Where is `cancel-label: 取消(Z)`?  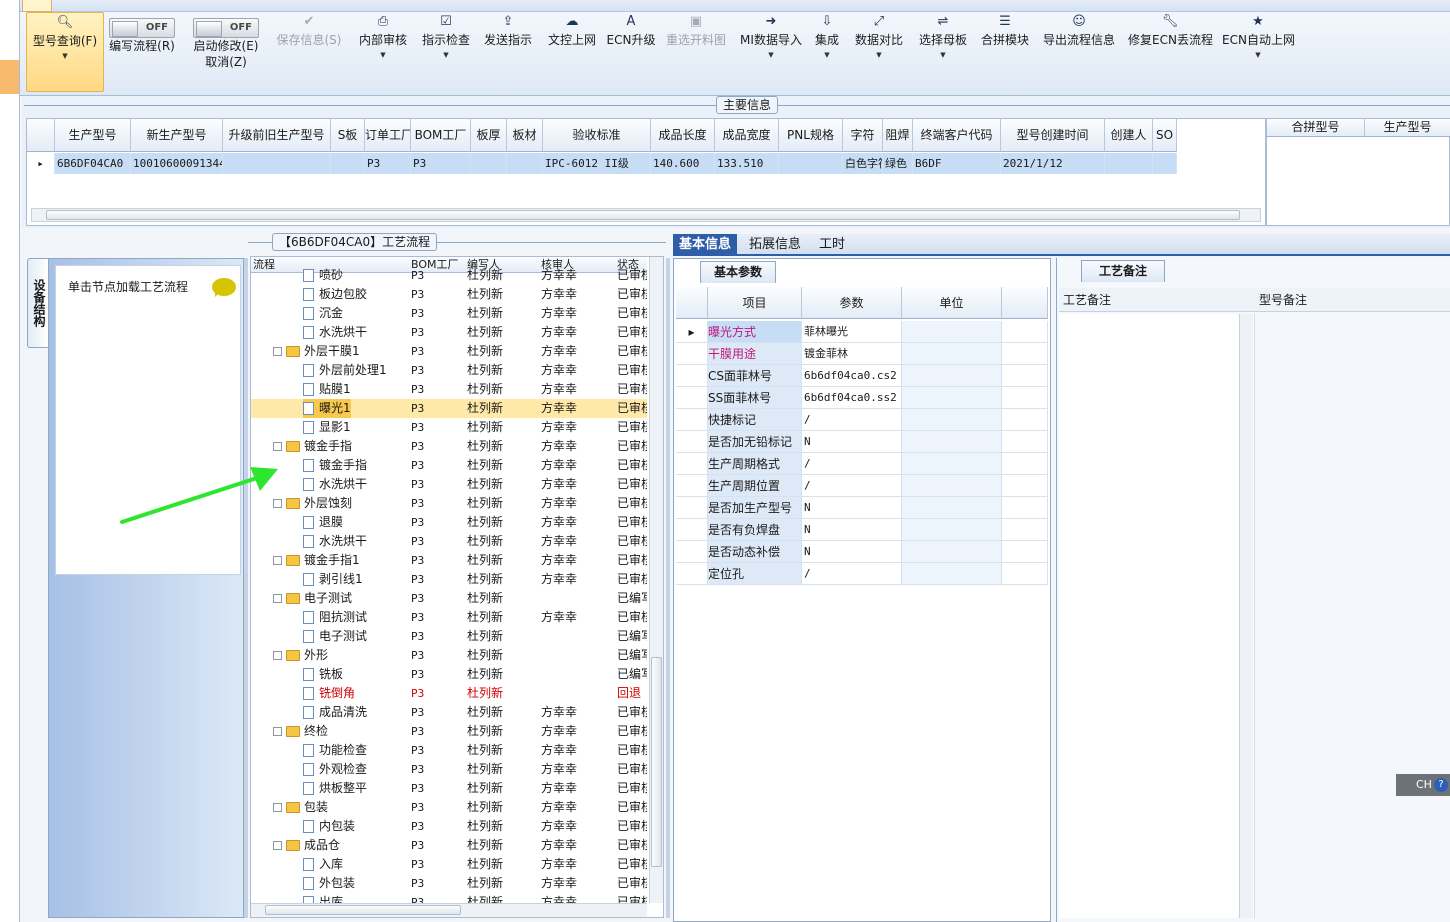 cancel-label: 取消(Z) is located at coordinates (226, 62).